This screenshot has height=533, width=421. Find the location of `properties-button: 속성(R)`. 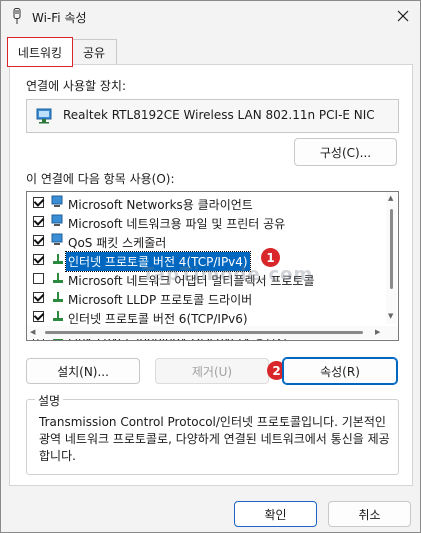

properties-button: 속성(R) is located at coordinates (340, 371).